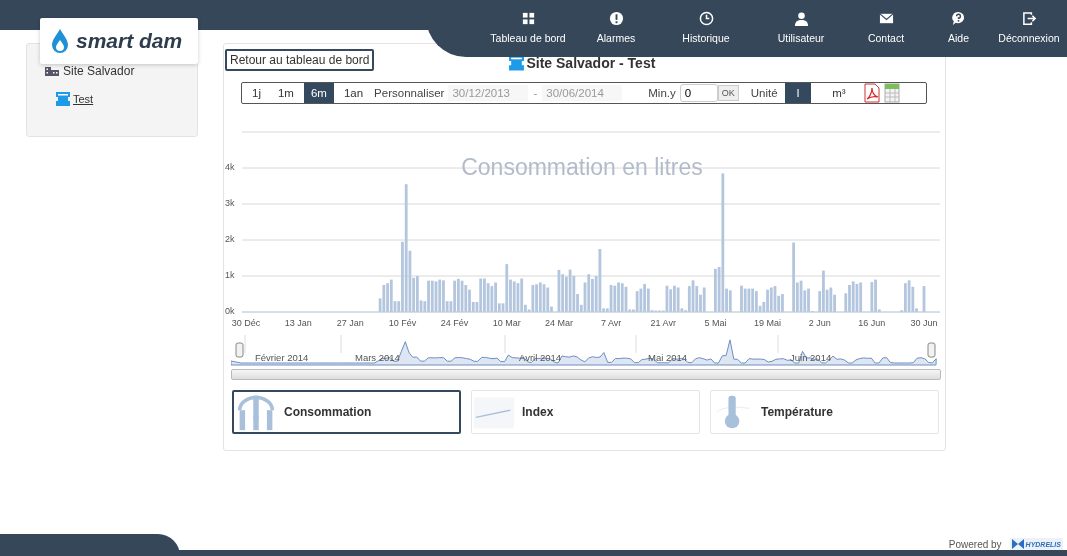  What do you see at coordinates (662, 93) in the screenshot?
I see `min-y-label: Min.y` at bounding box center [662, 93].